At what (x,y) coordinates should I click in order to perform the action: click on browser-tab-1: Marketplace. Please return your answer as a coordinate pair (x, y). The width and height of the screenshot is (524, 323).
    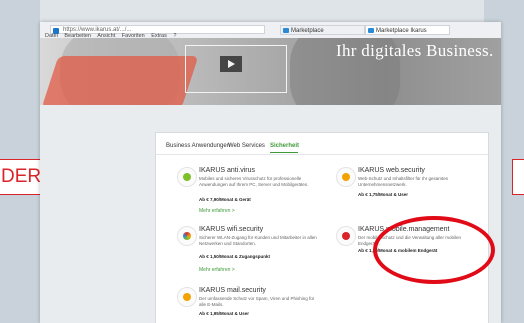
    Looking at the image, I should click on (322, 30).